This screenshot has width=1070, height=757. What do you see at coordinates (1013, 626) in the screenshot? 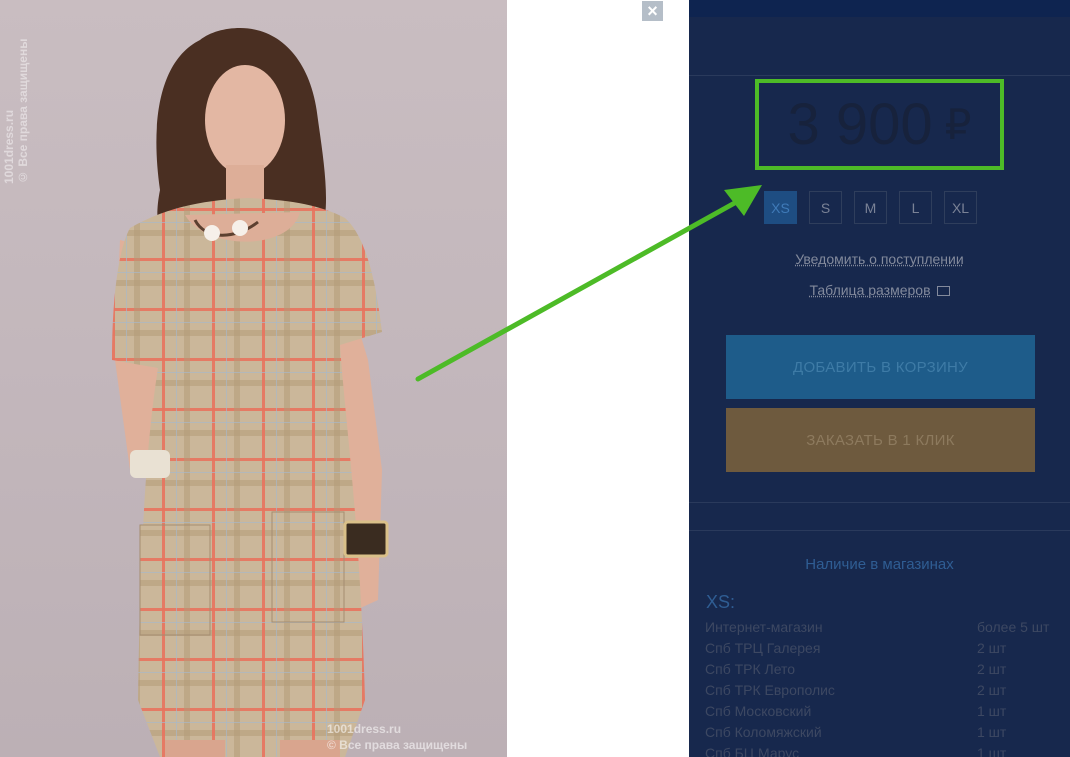
I see `store-qty: более 5 шт` at bounding box center [1013, 626].